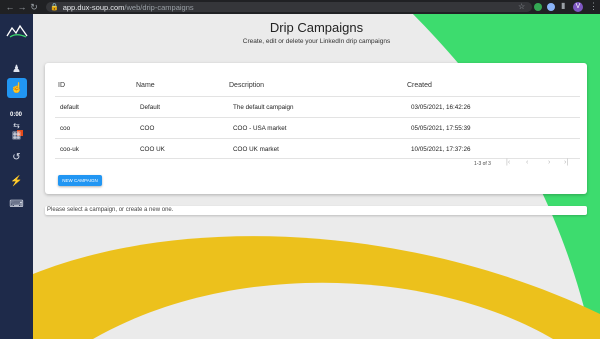 The height and width of the screenshot is (339, 600). Describe the element at coordinates (61, 85) in the screenshot. I see `column-header-id: ID` at that location.